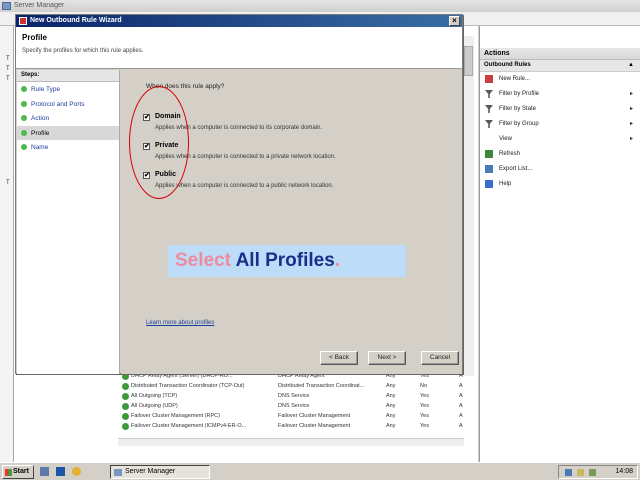 The height and width of the screenshot is (480, 640). I want to click on powershell-icon, so click(60, 471).